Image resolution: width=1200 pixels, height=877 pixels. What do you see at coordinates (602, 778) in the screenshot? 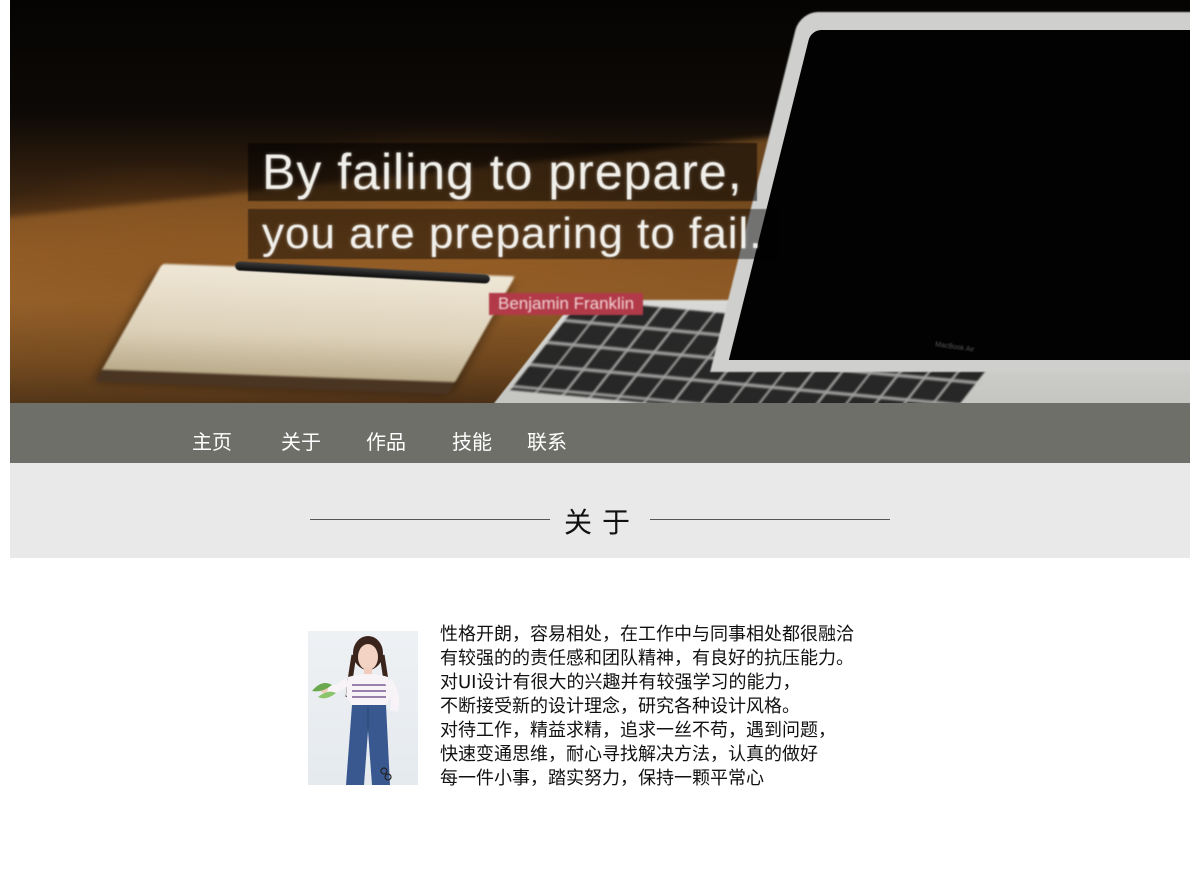
I see `about-line: 每一件小事，踏实努力，保持一颗平常心` at bounding box center [602, 778].